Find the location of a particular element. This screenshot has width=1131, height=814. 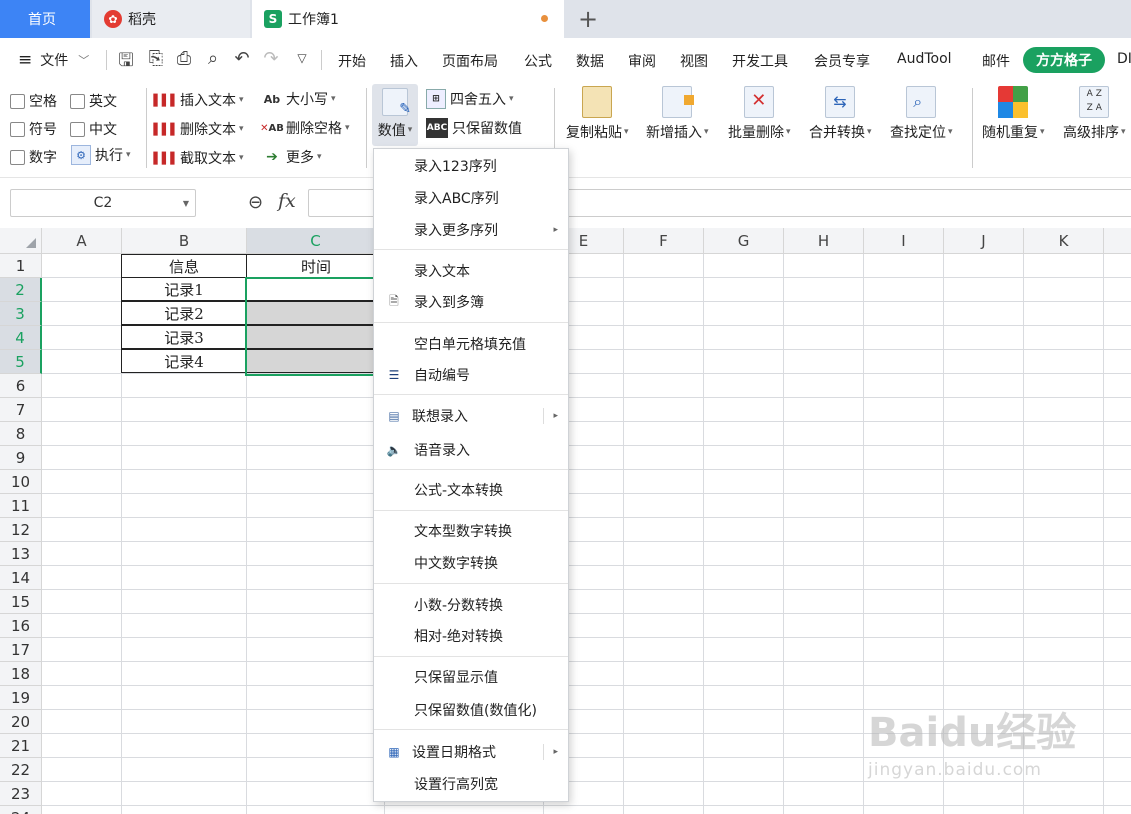

dropdown-item-17: ▦ 设置日期格式 ▸ is located at coordinates (471, 752).